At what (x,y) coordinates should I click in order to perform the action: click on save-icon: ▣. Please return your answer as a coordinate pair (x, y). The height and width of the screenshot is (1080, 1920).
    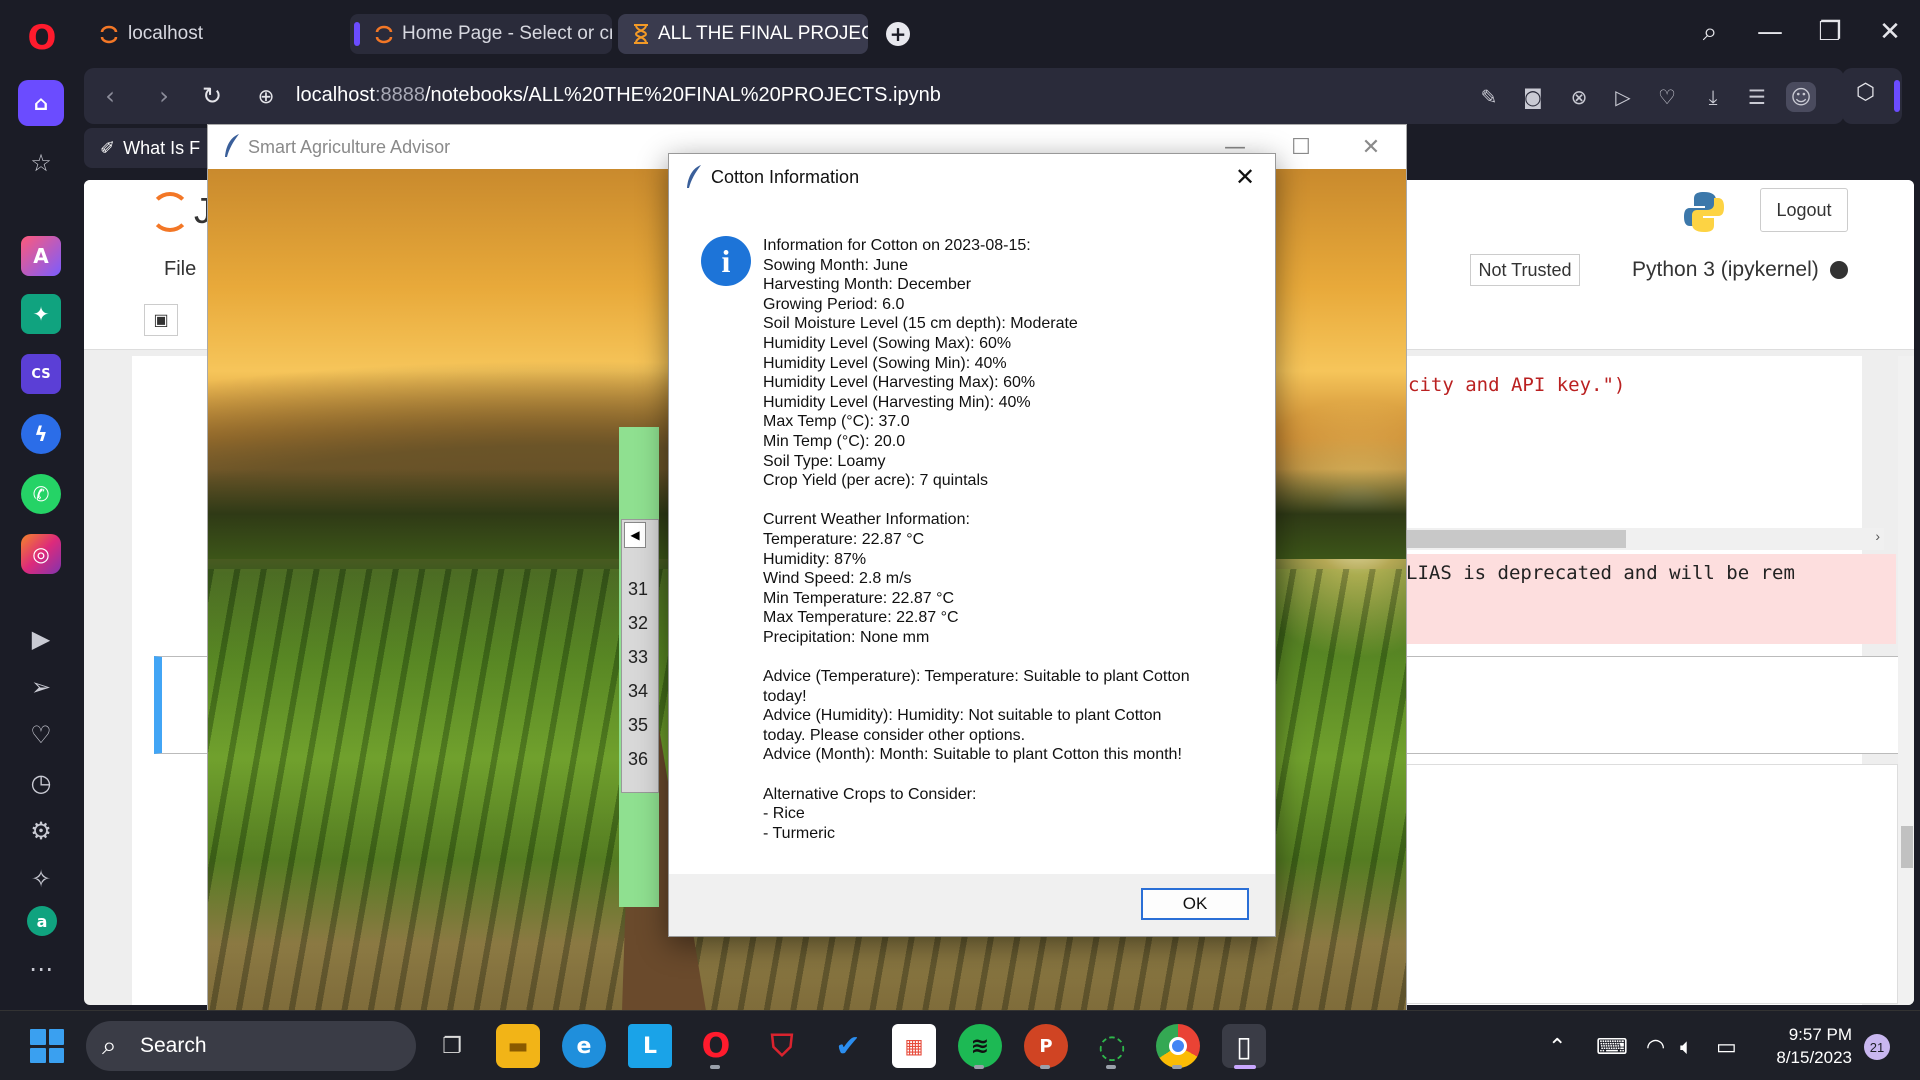
    Looking at the image, I should click on (161, 320).